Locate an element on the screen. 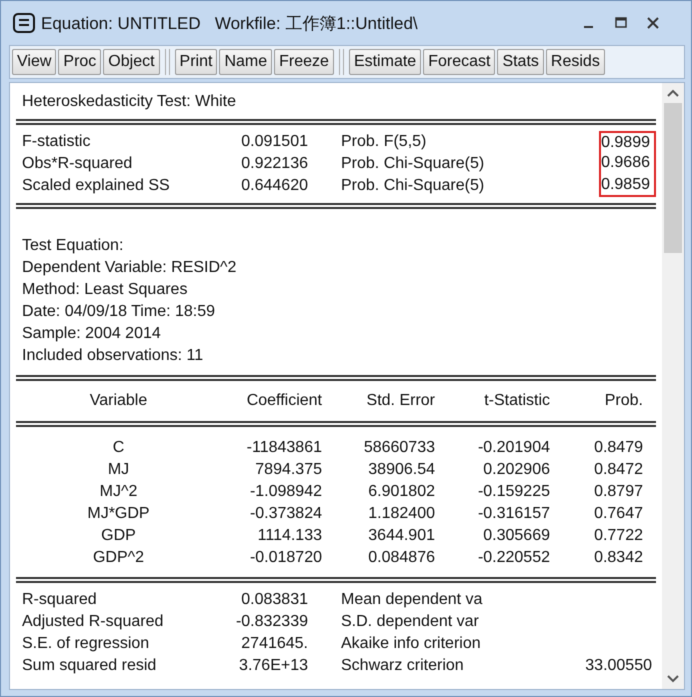  table-cell-text: 7894.375 is located at coordinates (288, 470).